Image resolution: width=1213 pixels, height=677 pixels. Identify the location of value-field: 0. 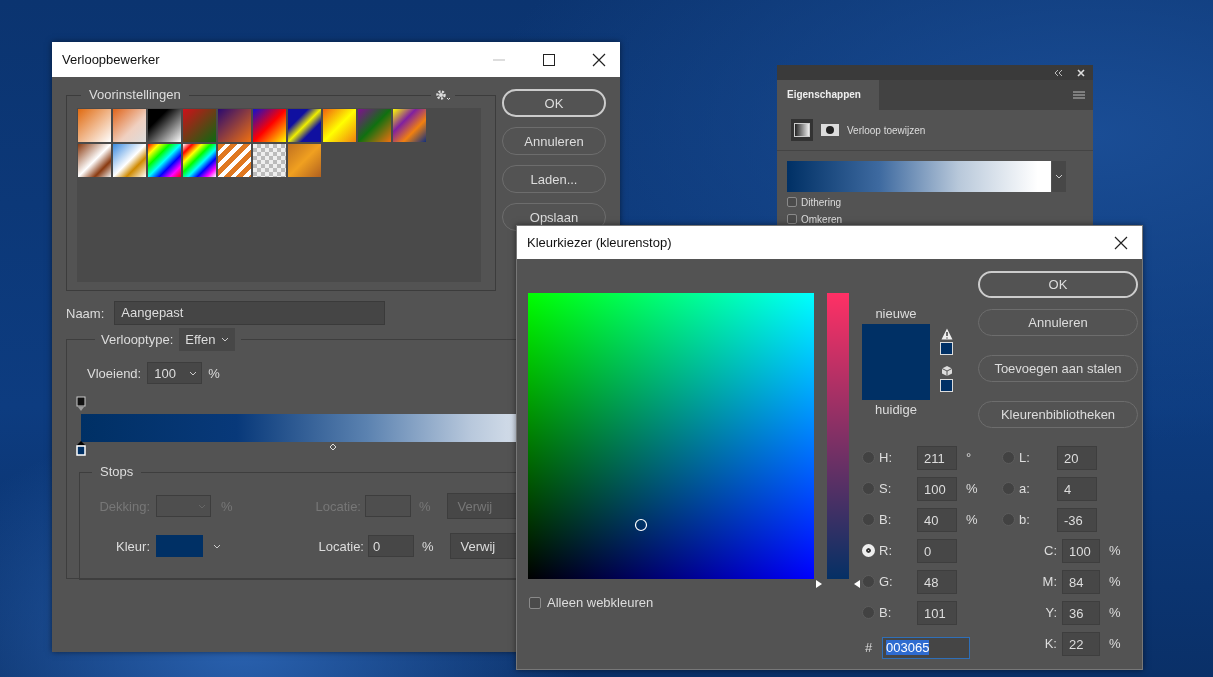
(937, 550).